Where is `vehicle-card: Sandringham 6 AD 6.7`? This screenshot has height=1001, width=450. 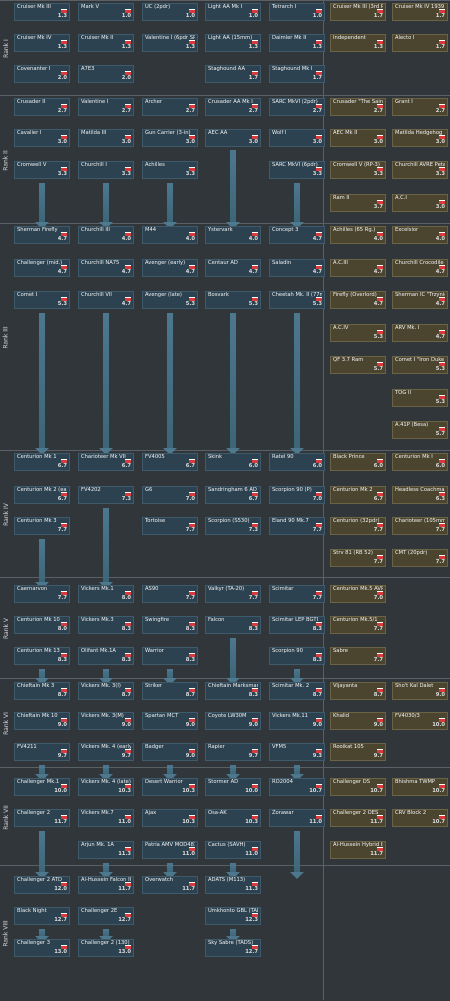 vehicle-card: Sandringham 6 AD 6.7 is located at coordinates (233, 495).